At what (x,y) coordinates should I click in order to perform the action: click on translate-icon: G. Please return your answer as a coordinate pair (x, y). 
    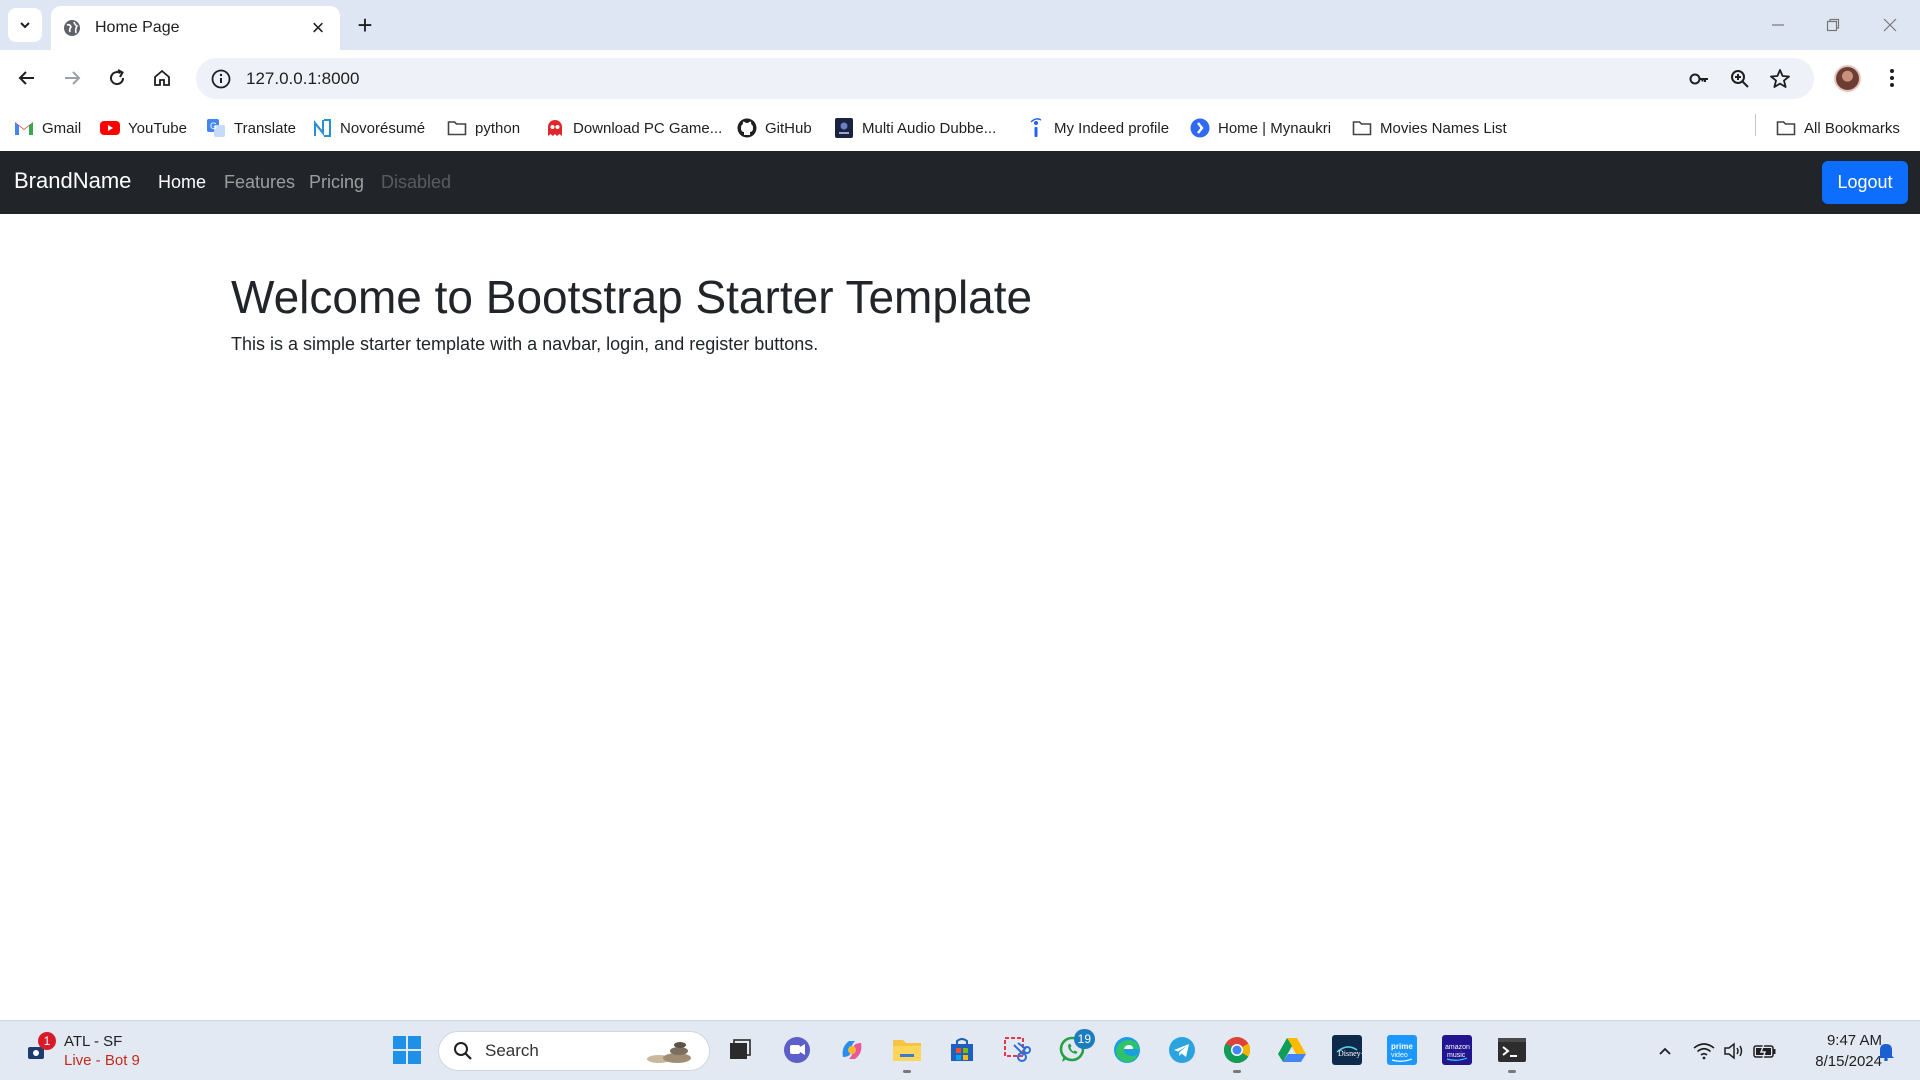
    Looking at the image, I should click on (216, 128).